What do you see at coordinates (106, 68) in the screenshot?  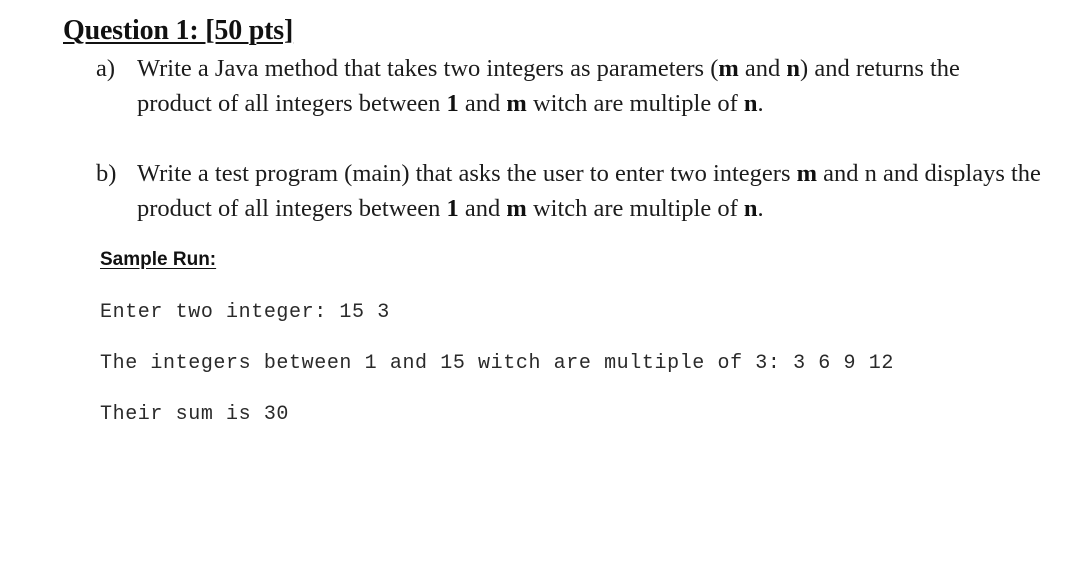 I see `part-a-label: a)` at bounding box center [106, 68].